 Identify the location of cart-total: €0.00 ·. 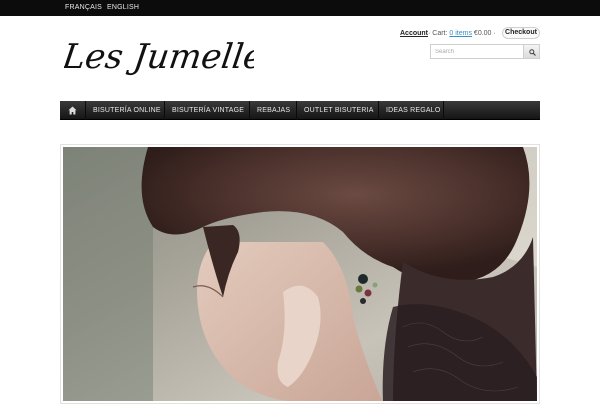
(484, 33).